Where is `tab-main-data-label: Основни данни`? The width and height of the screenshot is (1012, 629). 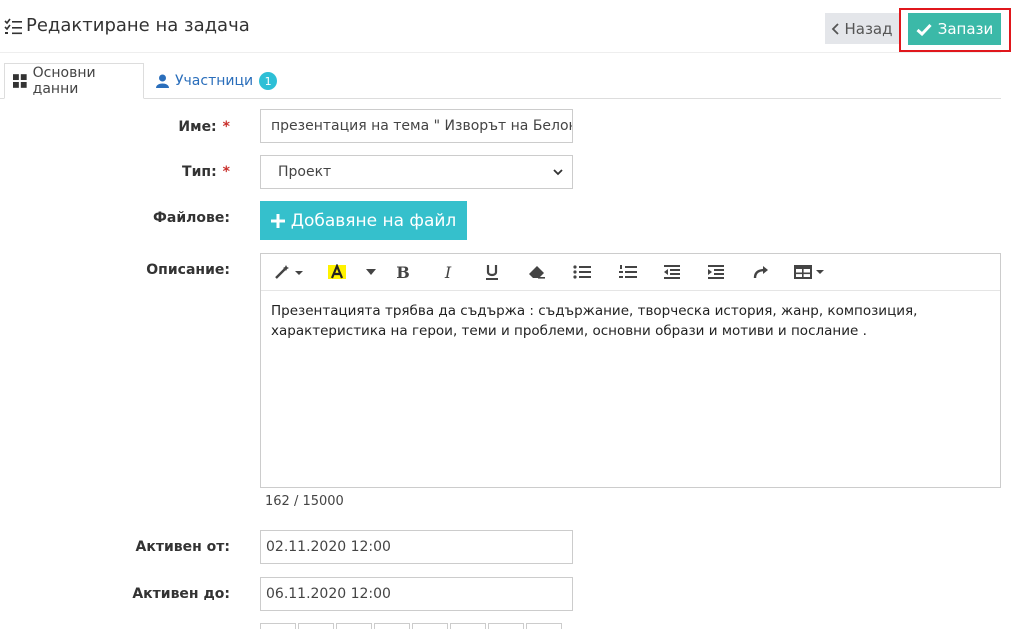 tab-main-data-label: Основни данни is located at coordinates (64, 81).